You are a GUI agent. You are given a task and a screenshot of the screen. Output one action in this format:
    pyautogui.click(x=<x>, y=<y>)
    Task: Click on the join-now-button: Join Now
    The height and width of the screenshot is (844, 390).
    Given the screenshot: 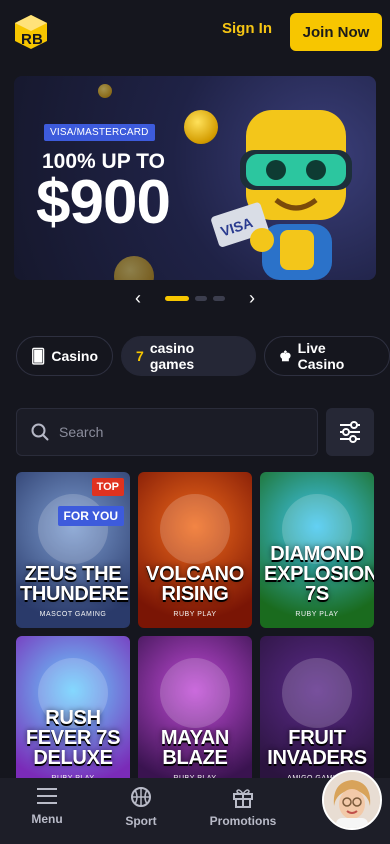 What is the action you would take?
    pyautogui.click(x=336, y=32)
    